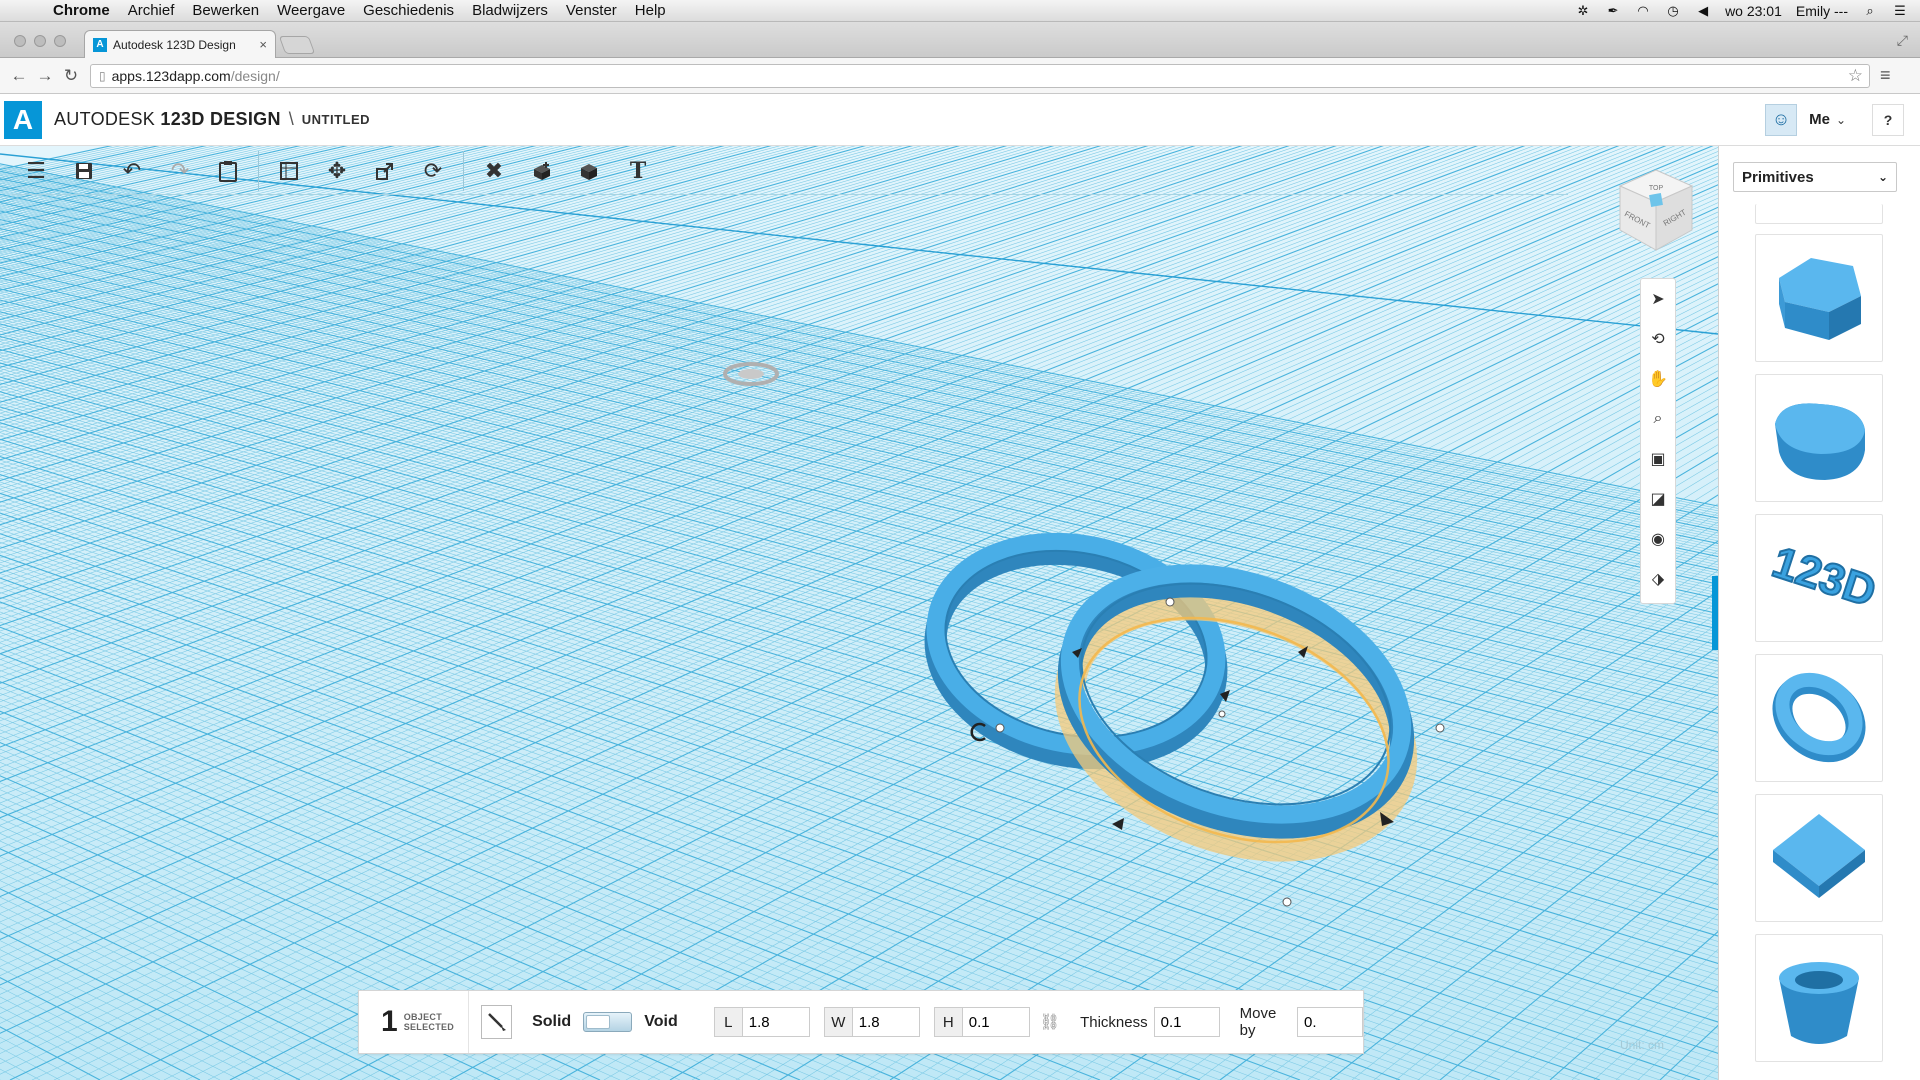 The width and height of the screenshot is (1920, 1080). I want to click on main-menu-button: ☰, so click(36, 171).